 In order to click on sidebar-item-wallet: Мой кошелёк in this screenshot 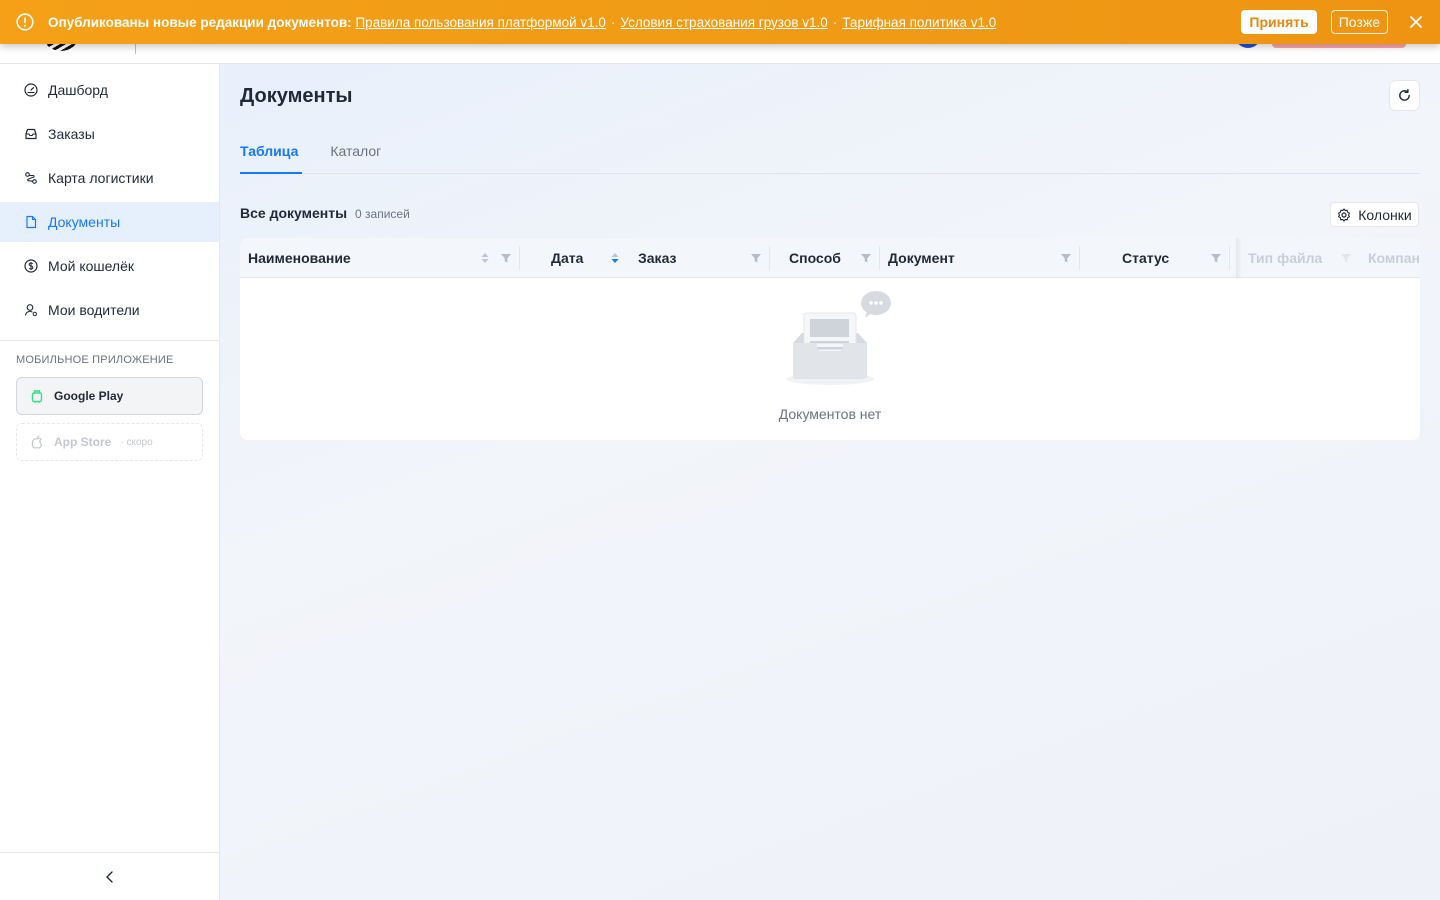, I will do `click(109, 266)`.